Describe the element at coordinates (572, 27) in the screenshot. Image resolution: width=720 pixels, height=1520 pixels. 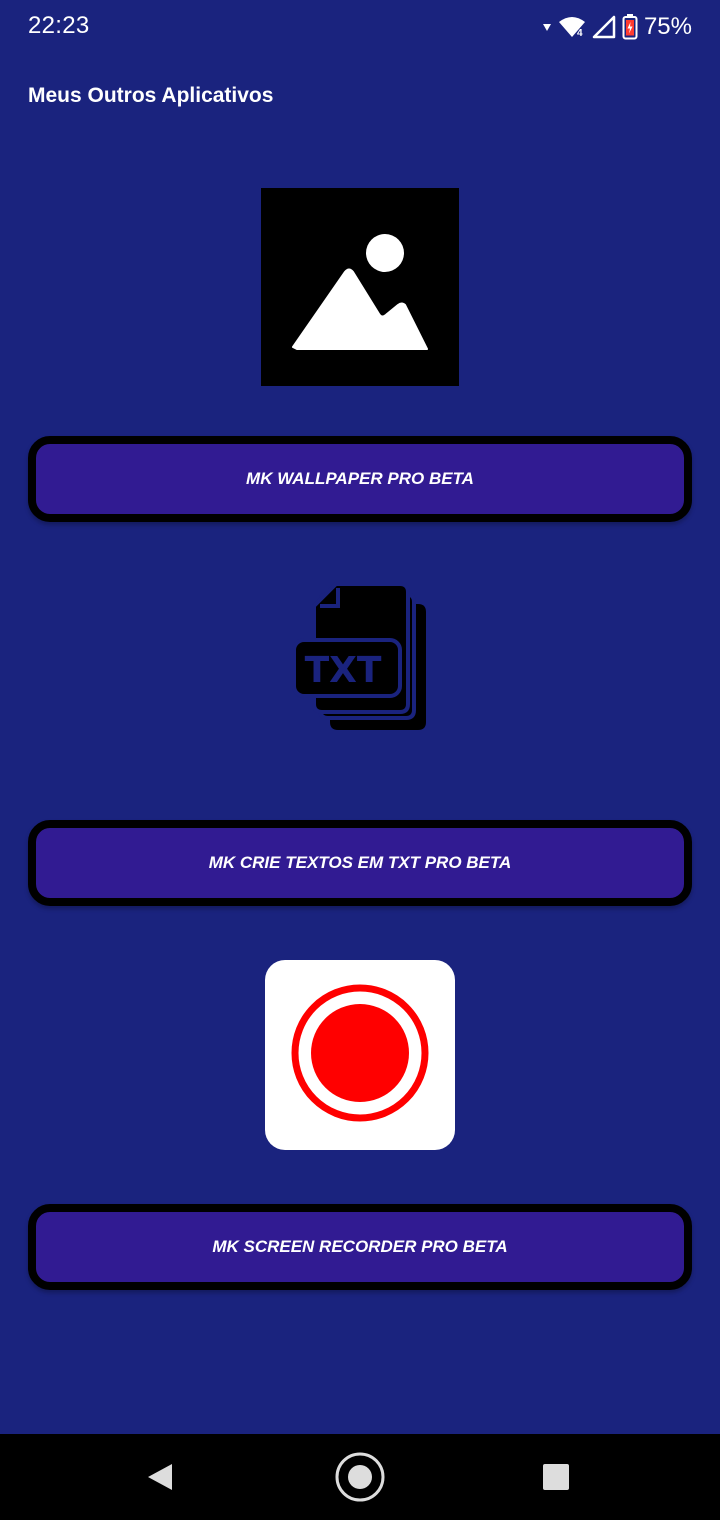
I see `wifi-icon: 4` at that location.